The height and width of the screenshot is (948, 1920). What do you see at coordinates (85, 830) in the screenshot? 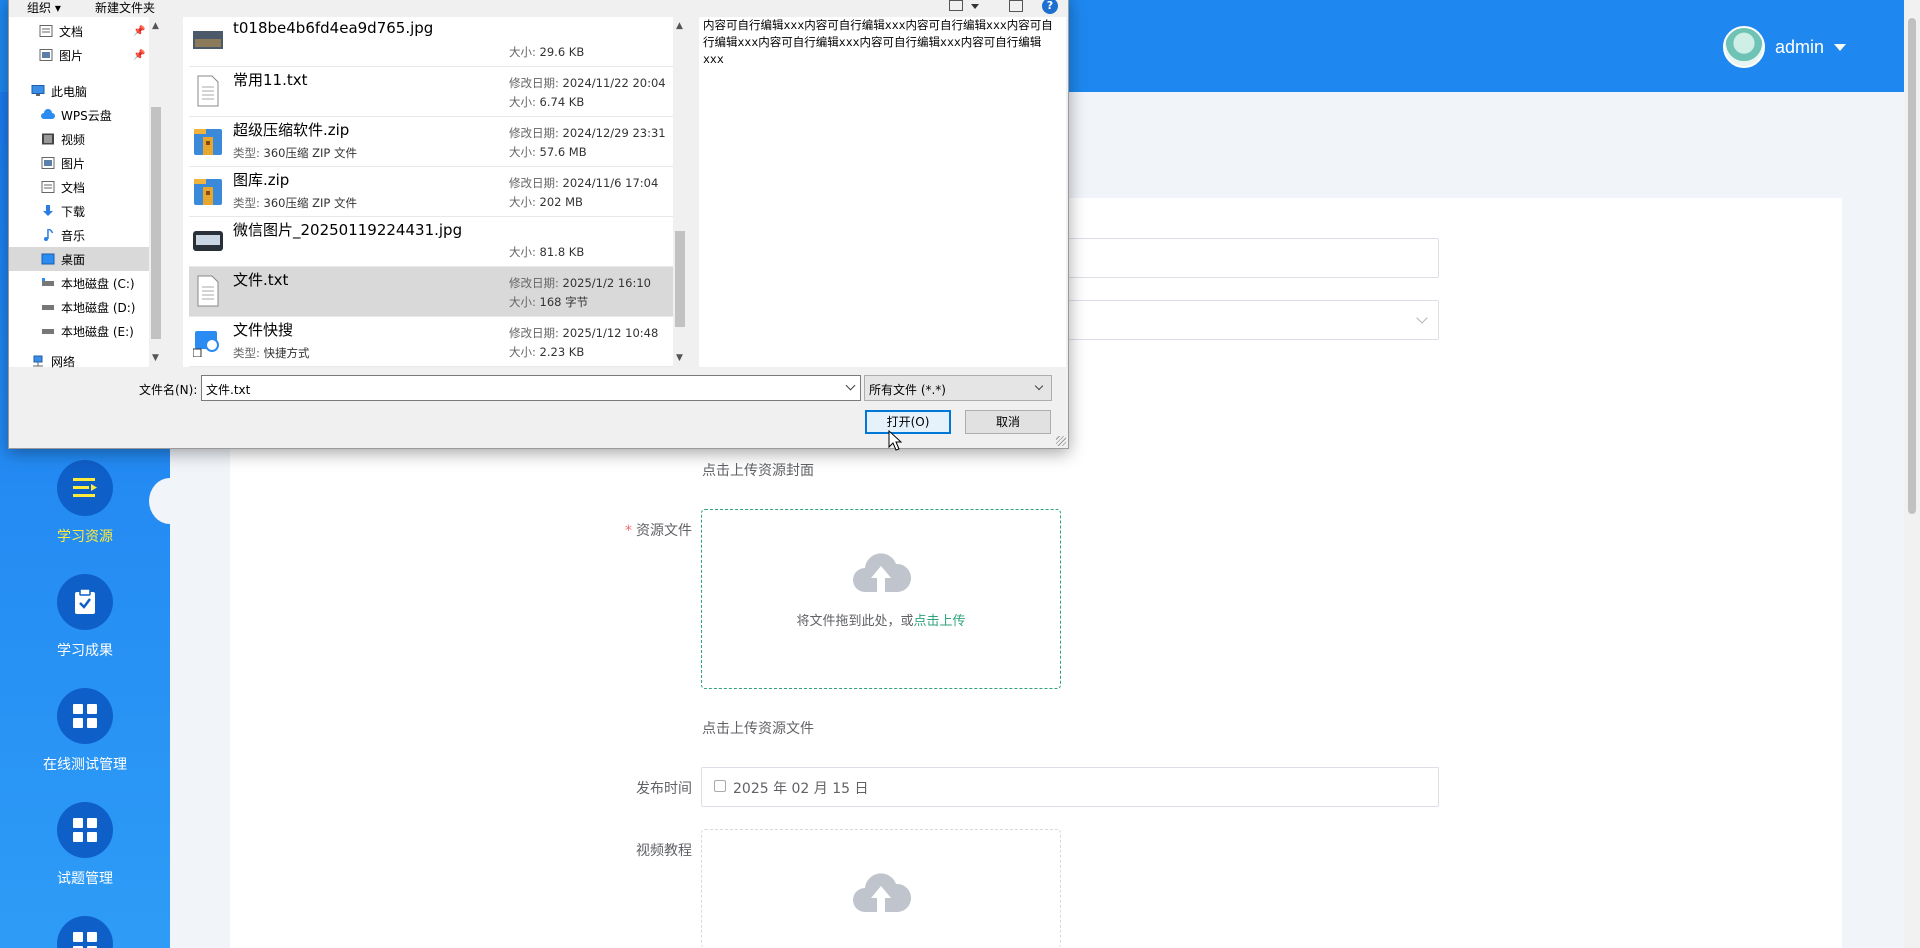
I see `grid-icon` at bounding box center [85, 830].